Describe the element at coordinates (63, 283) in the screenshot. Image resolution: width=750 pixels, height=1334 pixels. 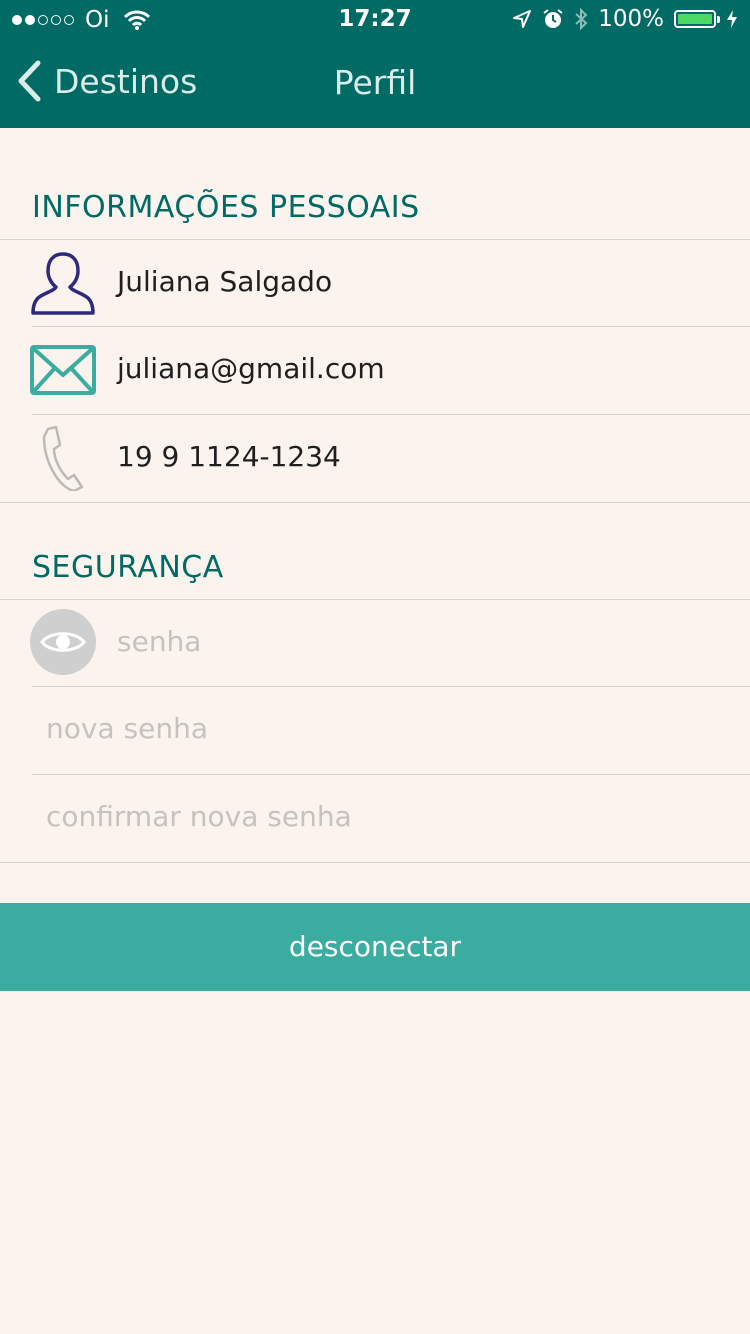
I see `user-icon` at that location.